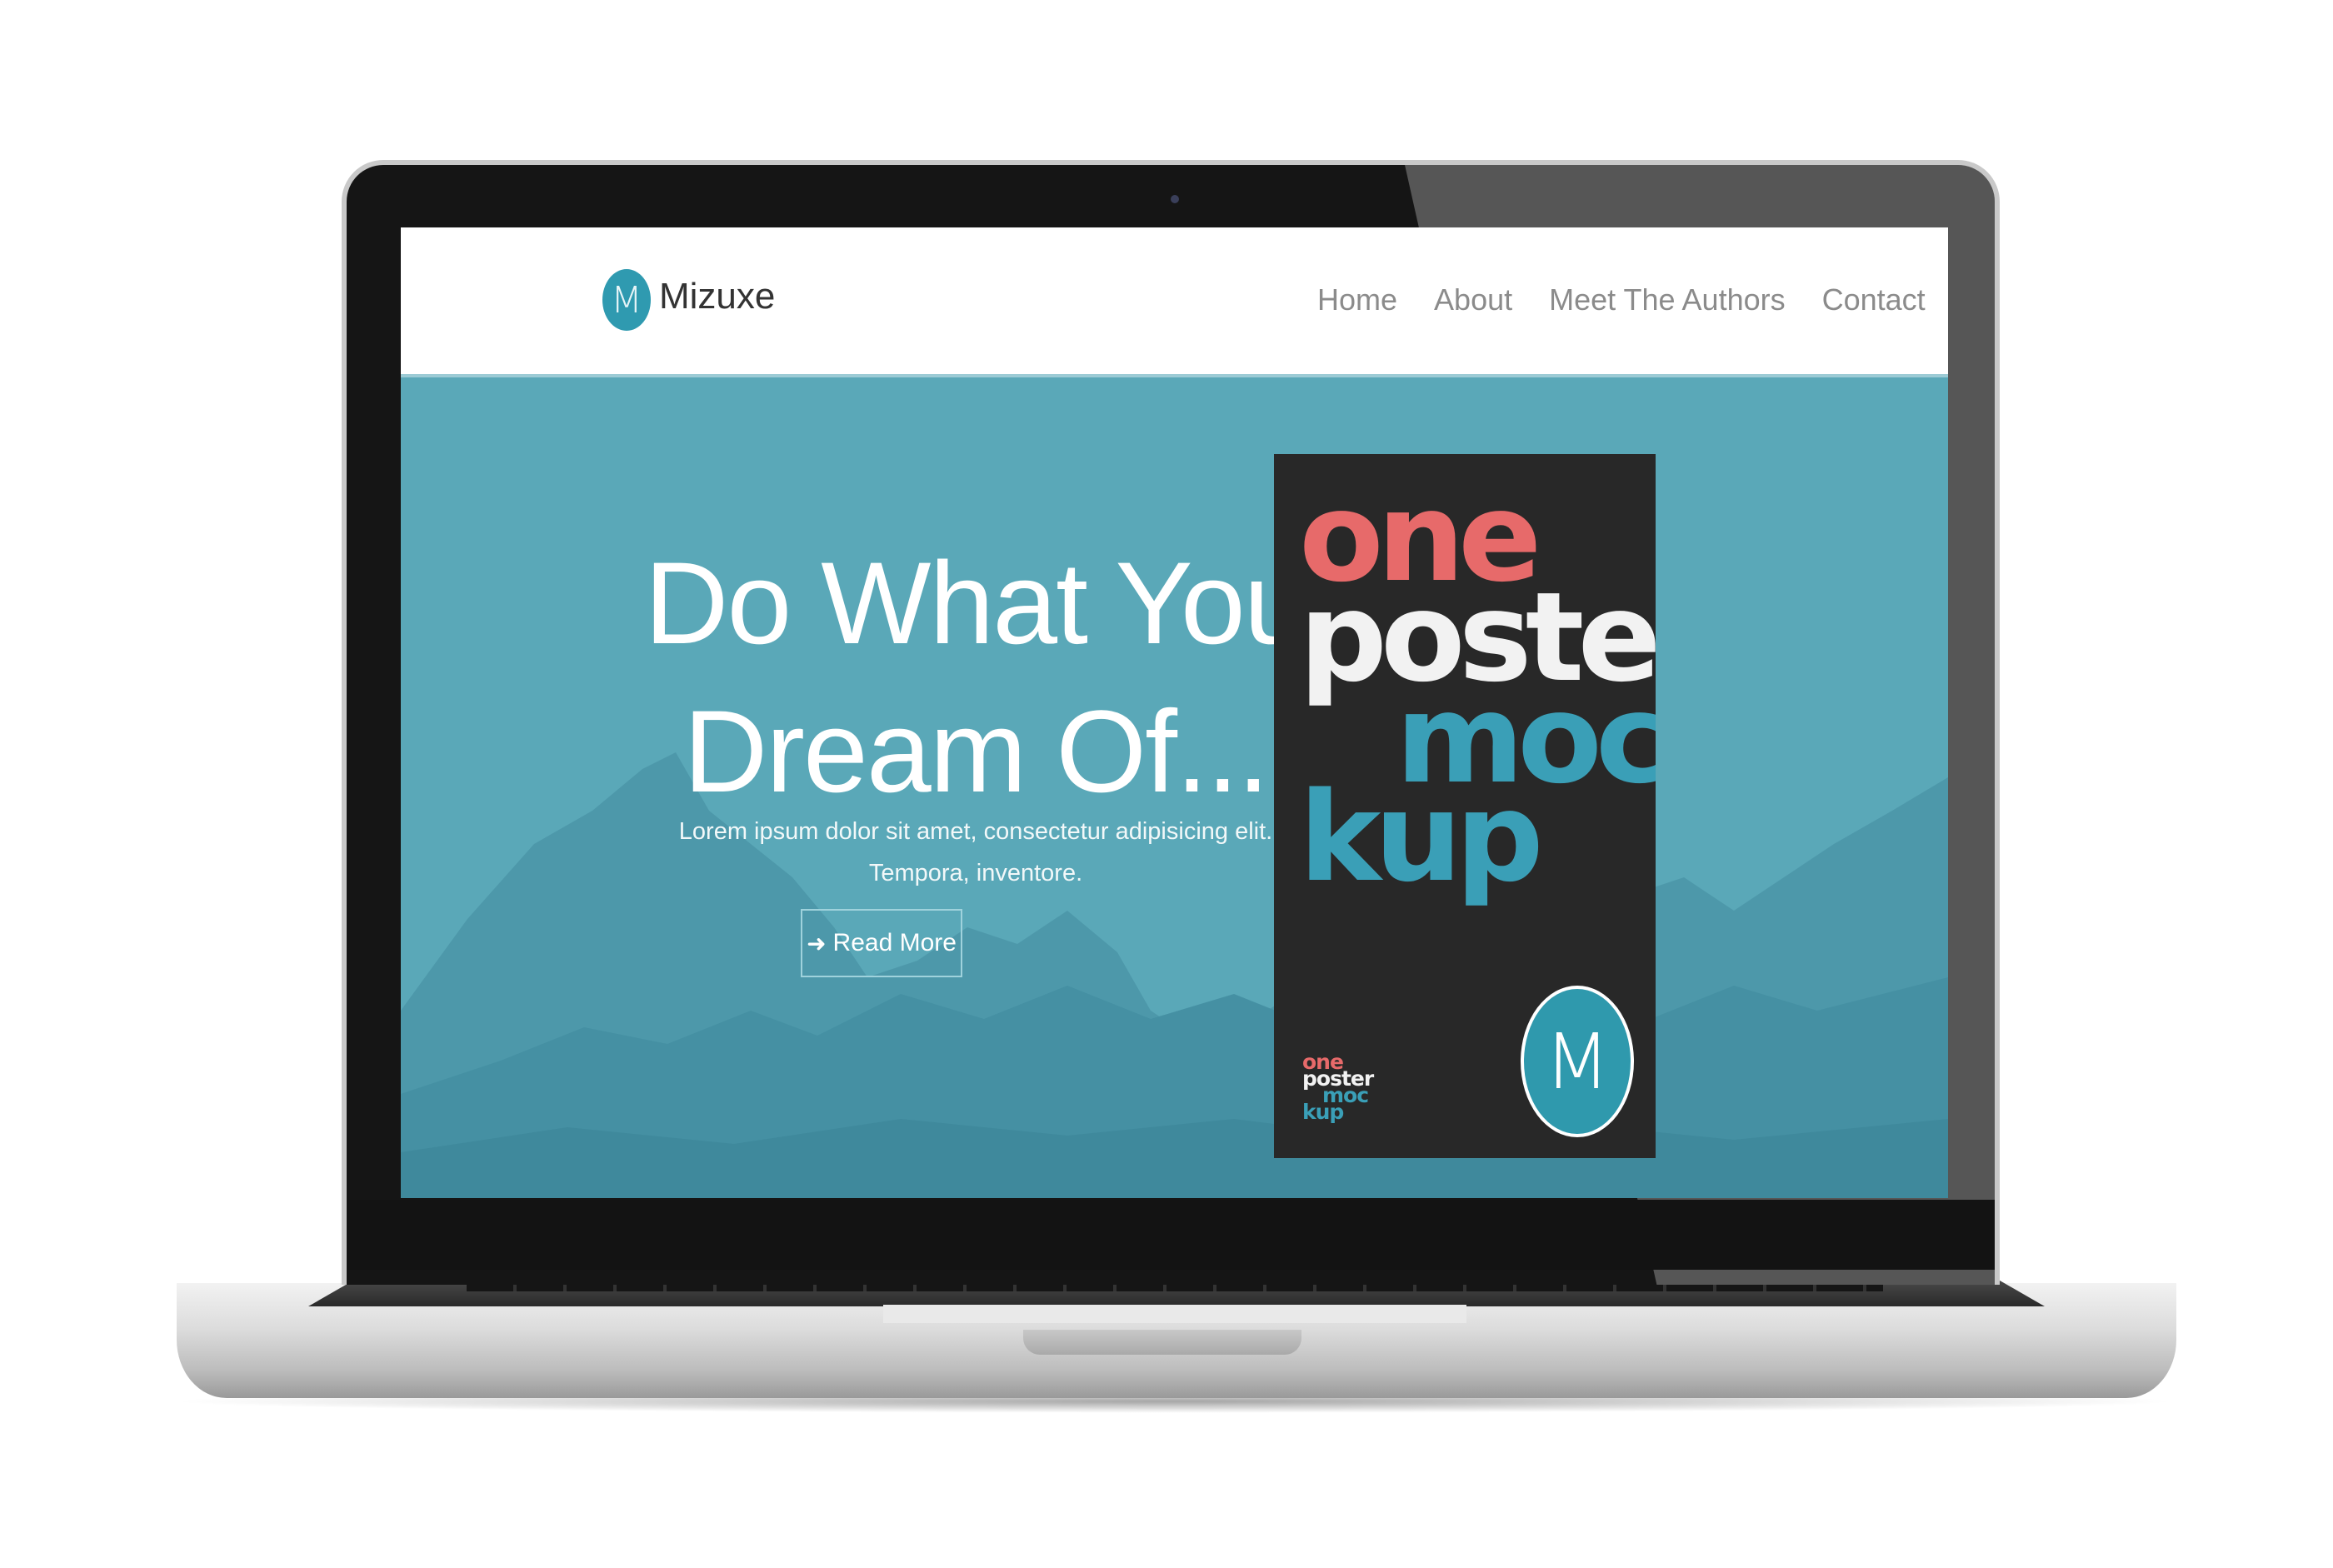  I want to click on read-more-button: ➜ Read More, so click(882, 943).